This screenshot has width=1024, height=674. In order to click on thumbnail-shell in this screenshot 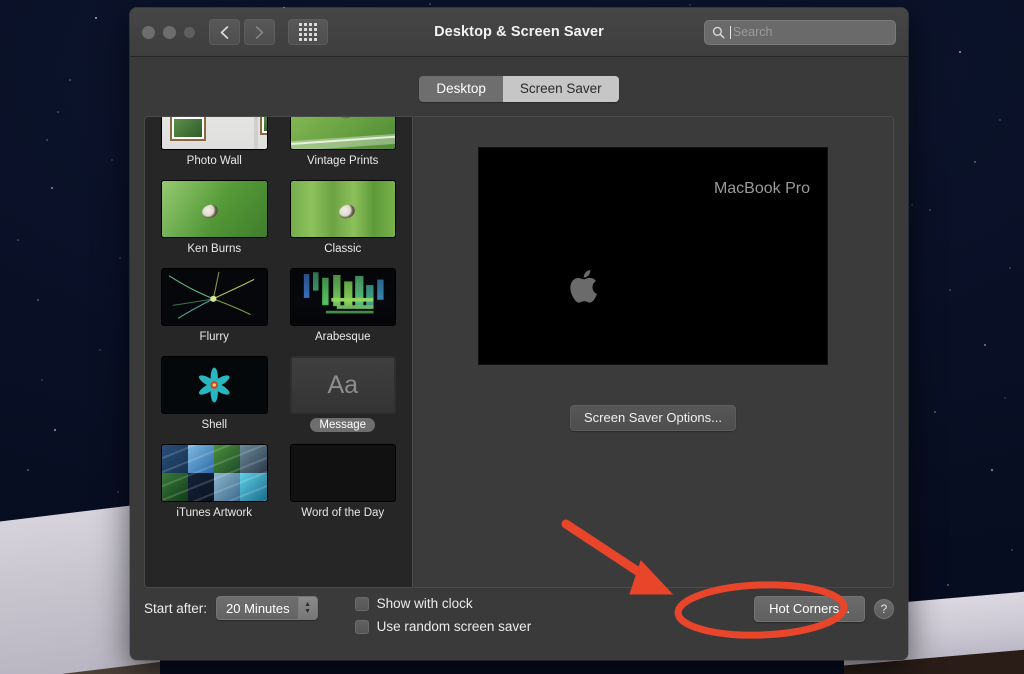, I will do `click(214, 385)`.